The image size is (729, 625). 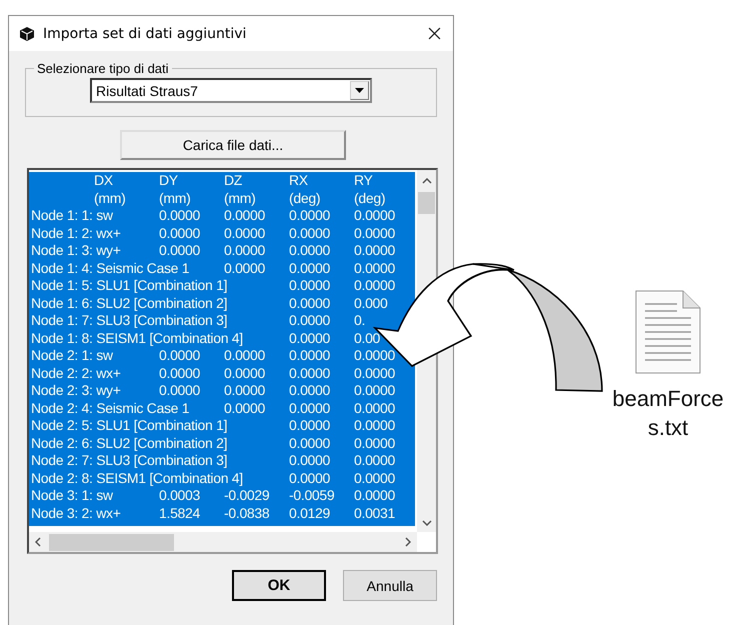 What do you see at coordinates (137, 338) in the screenshot?
I see `row-label: Node 1: 8: SEISM1 [Combination 4]` at bounding box center [137, 338].